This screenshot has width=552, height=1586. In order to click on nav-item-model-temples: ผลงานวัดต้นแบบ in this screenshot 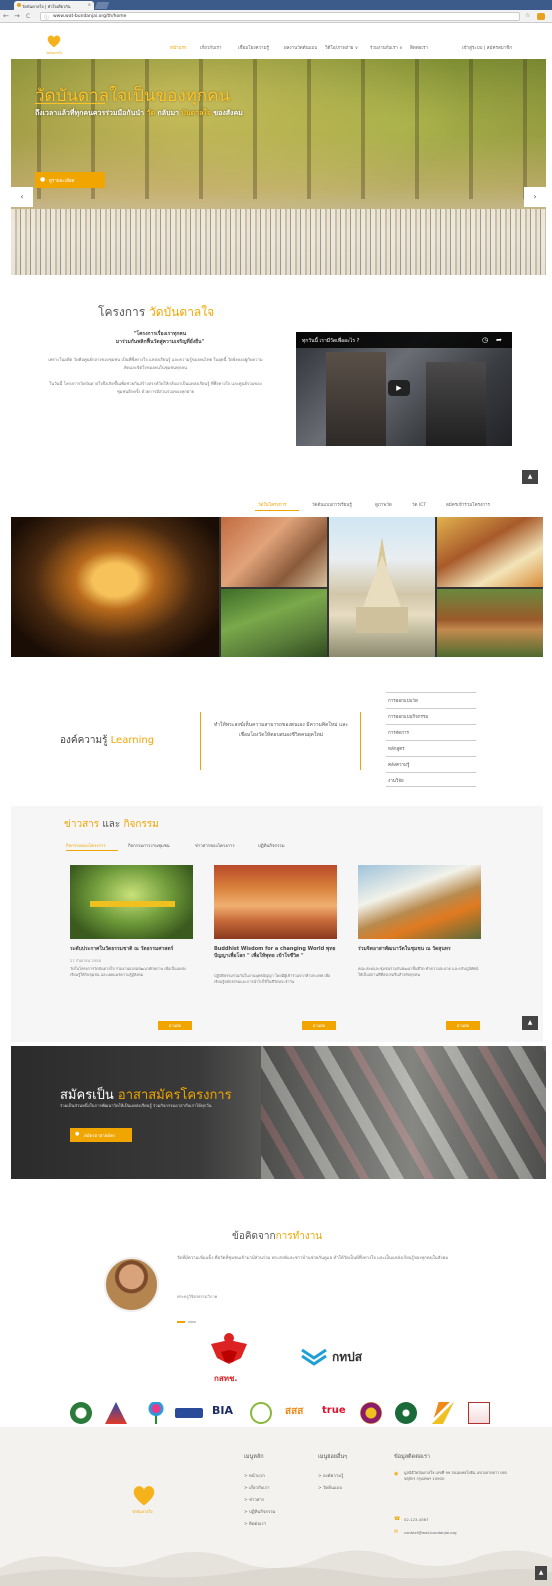, I will do `click(300, 47)`.